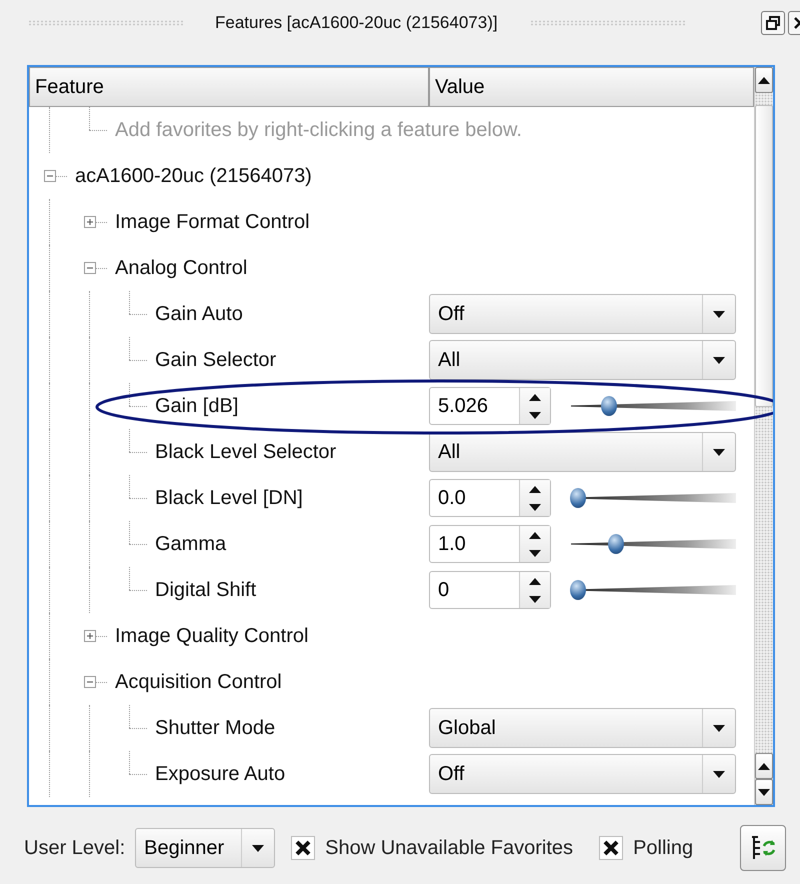  What do you see at coordinates (215, 360) in the screenshot?
I see `feature-label: Gain Selector` at bounding box center [215, 360].